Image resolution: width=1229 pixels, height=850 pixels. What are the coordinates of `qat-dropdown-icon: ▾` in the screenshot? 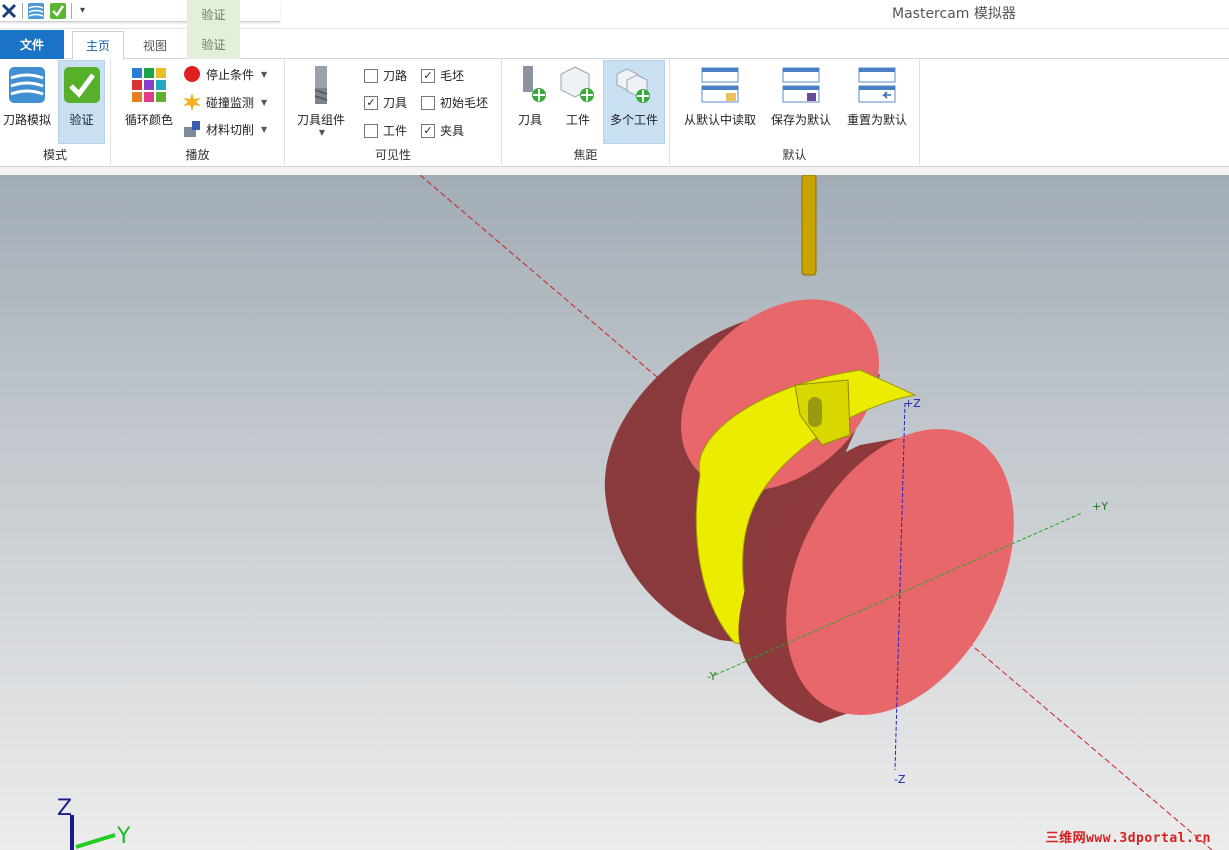 It's located at (82, 10).